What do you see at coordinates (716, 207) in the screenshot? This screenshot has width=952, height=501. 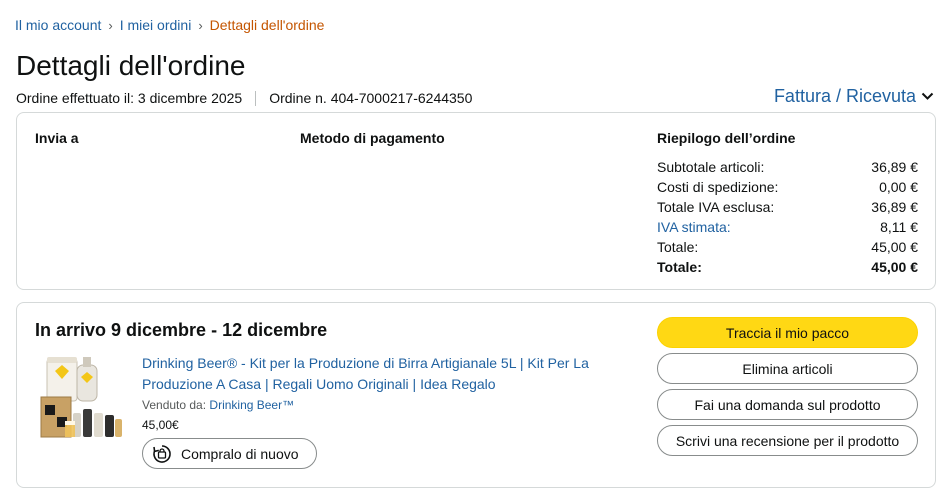 I see `summary-label: Totale IVA esclusa:` at bounding box center [716, 207].